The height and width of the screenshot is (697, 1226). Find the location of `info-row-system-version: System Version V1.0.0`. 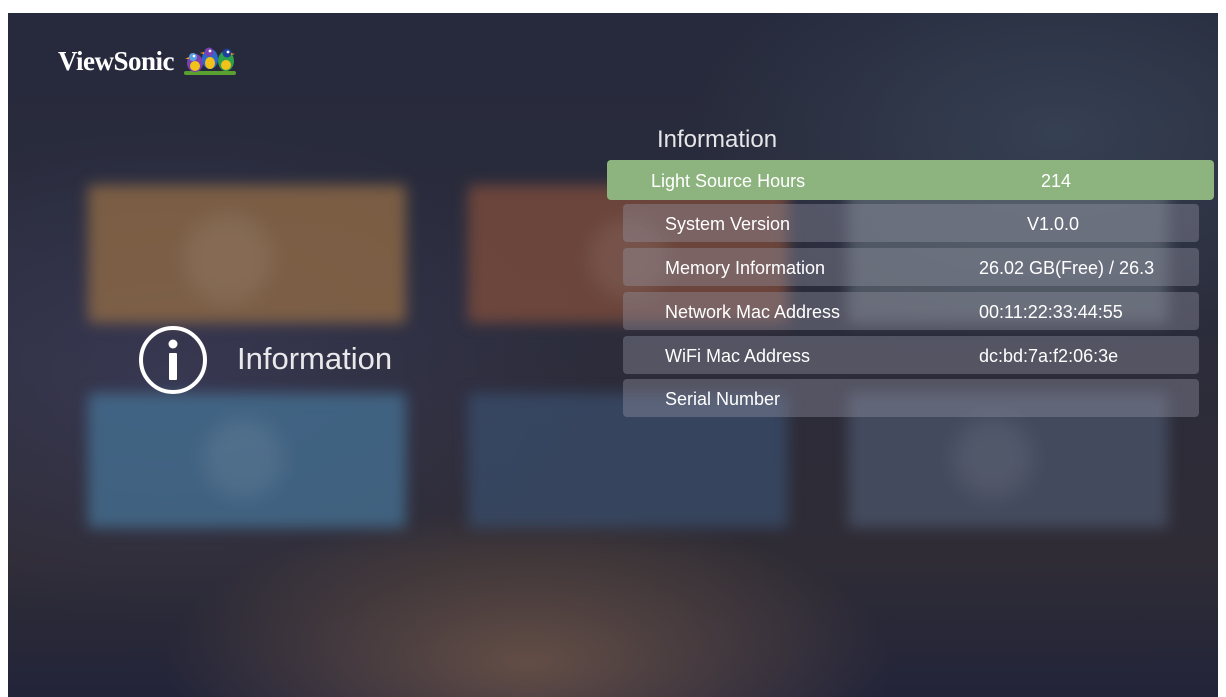

info-row-system-version: System Version V1.0.0 is located at coordinates (911, 223).